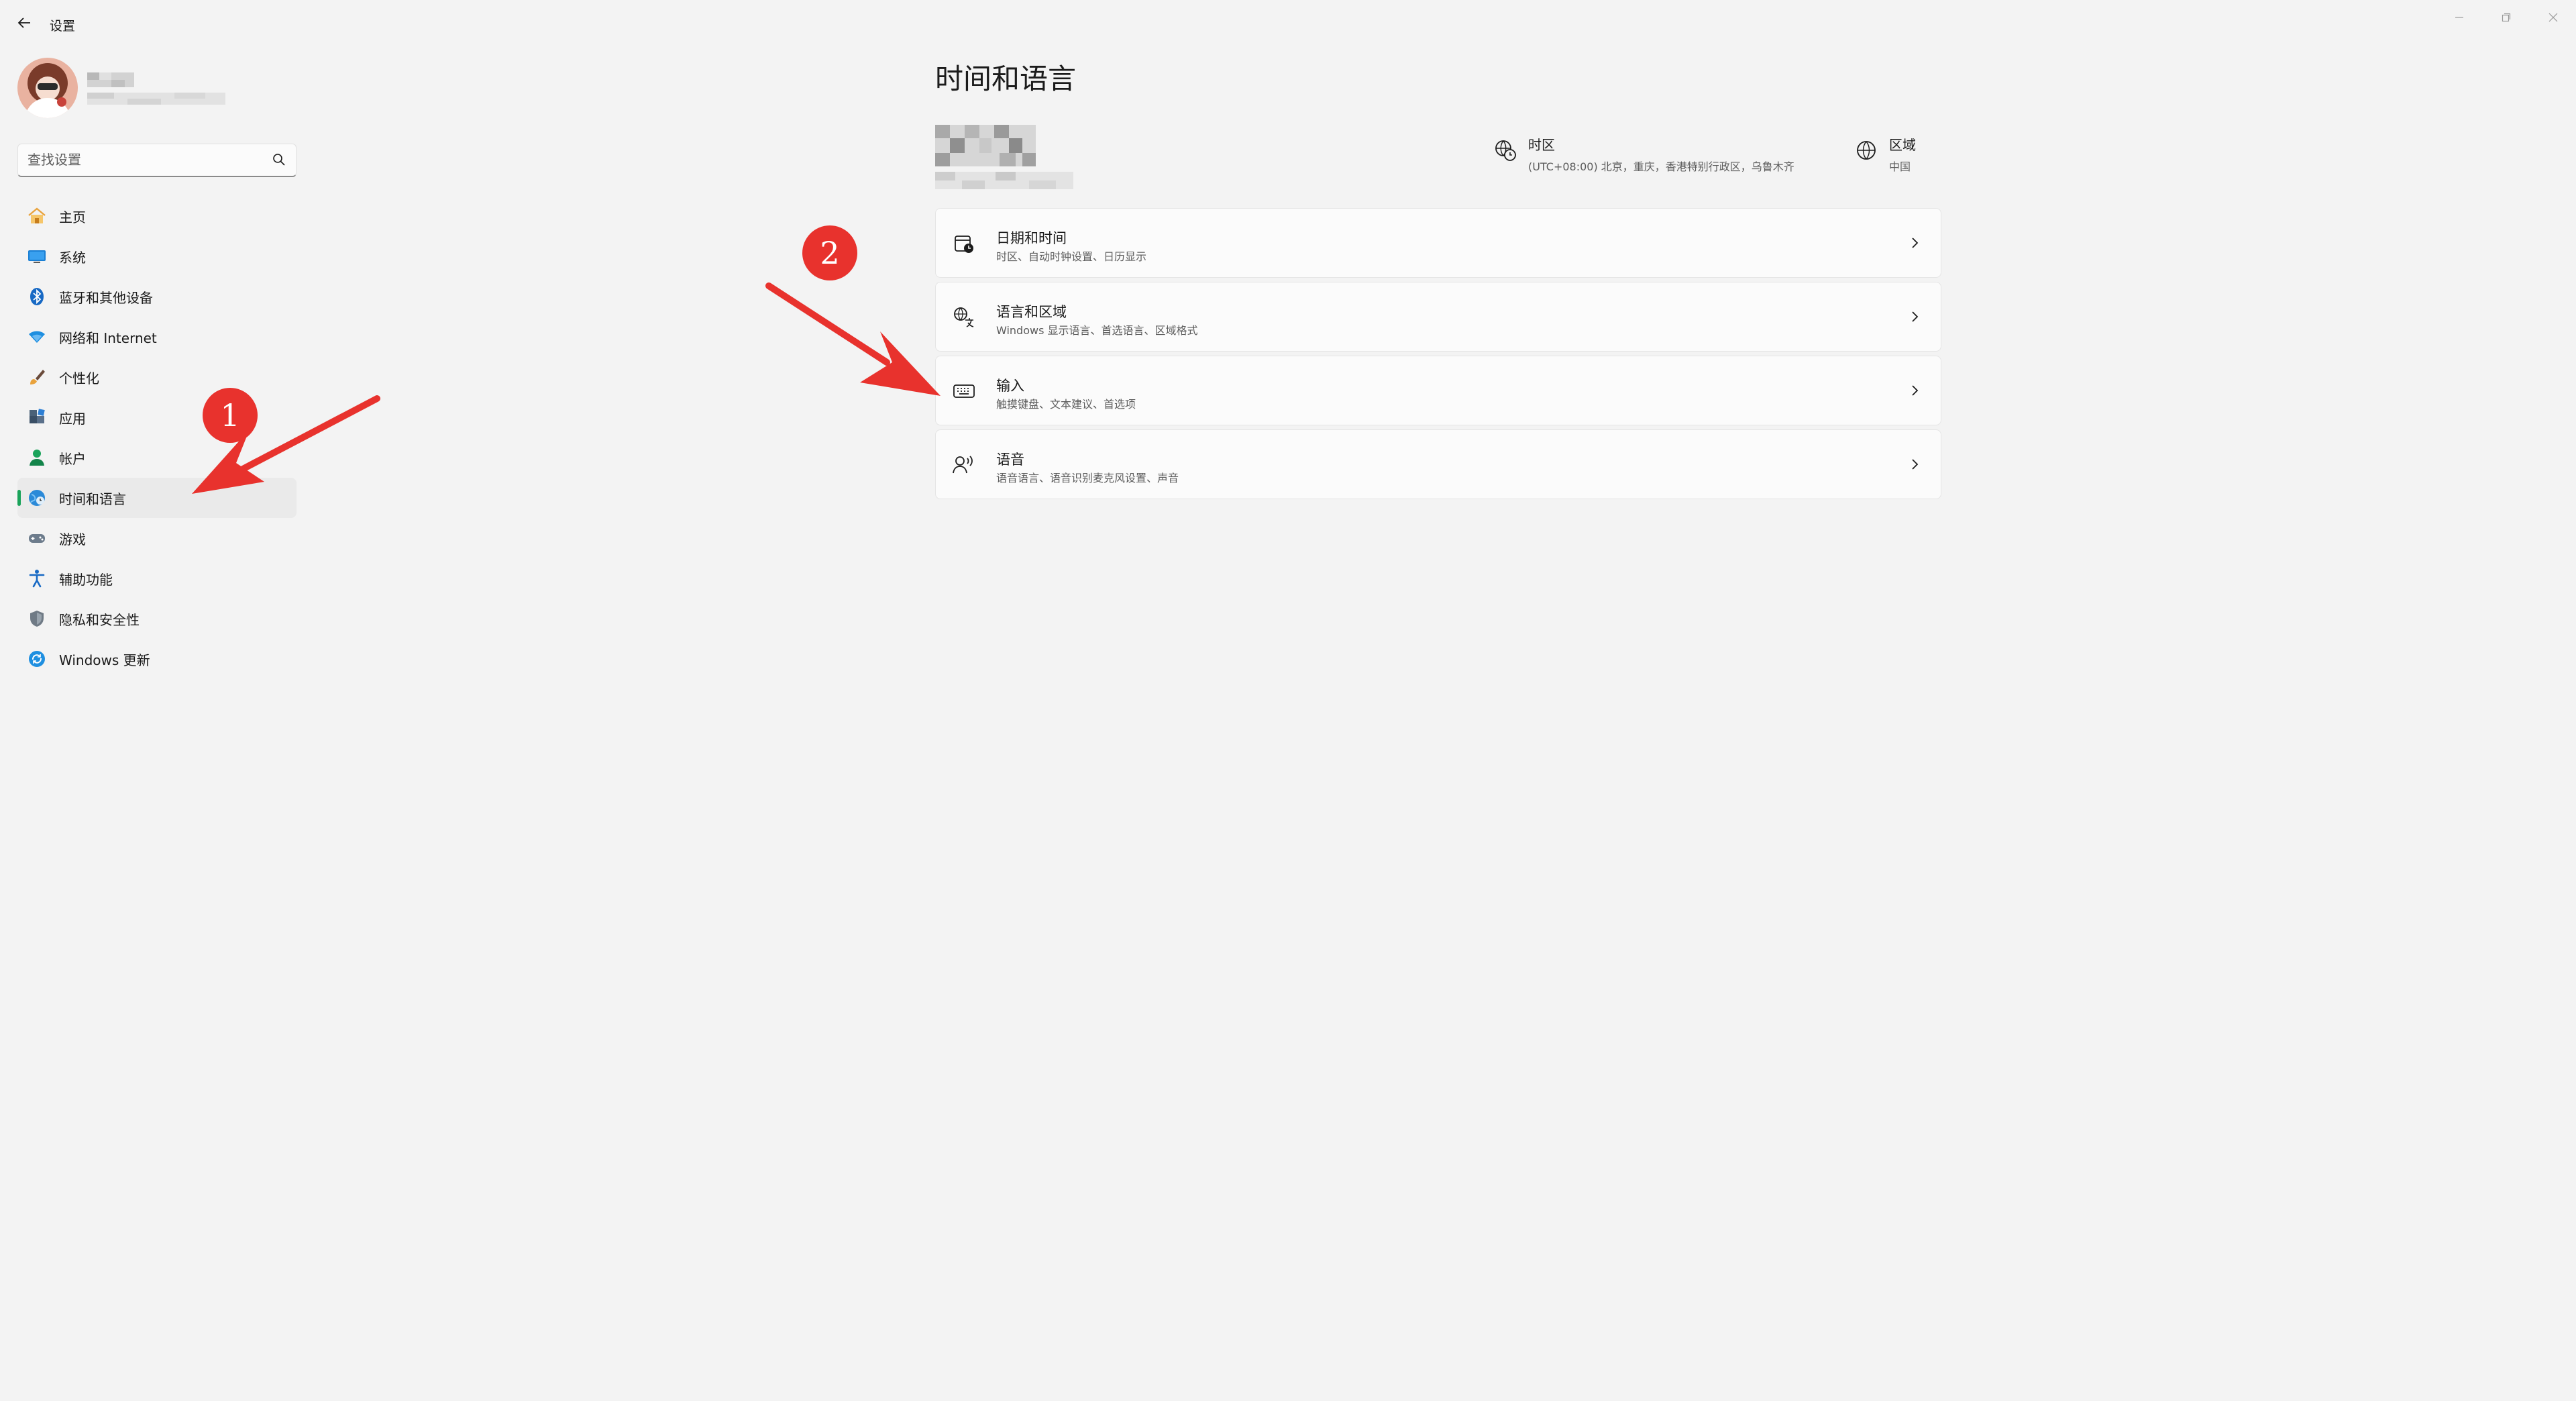  What do you see at coordinates (1902, 145) in the screenshot?
I see `region-title: 区域` at bounding box center [1902, 145].